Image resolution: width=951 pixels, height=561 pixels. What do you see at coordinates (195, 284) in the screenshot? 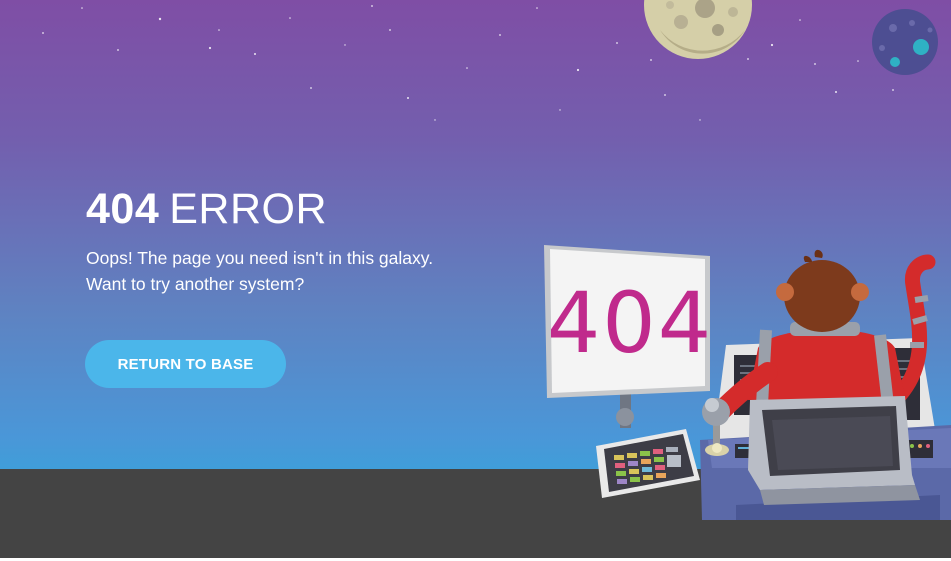
I see `error-message-line-2: Want to try another system?` at bounding box center [195, 284].